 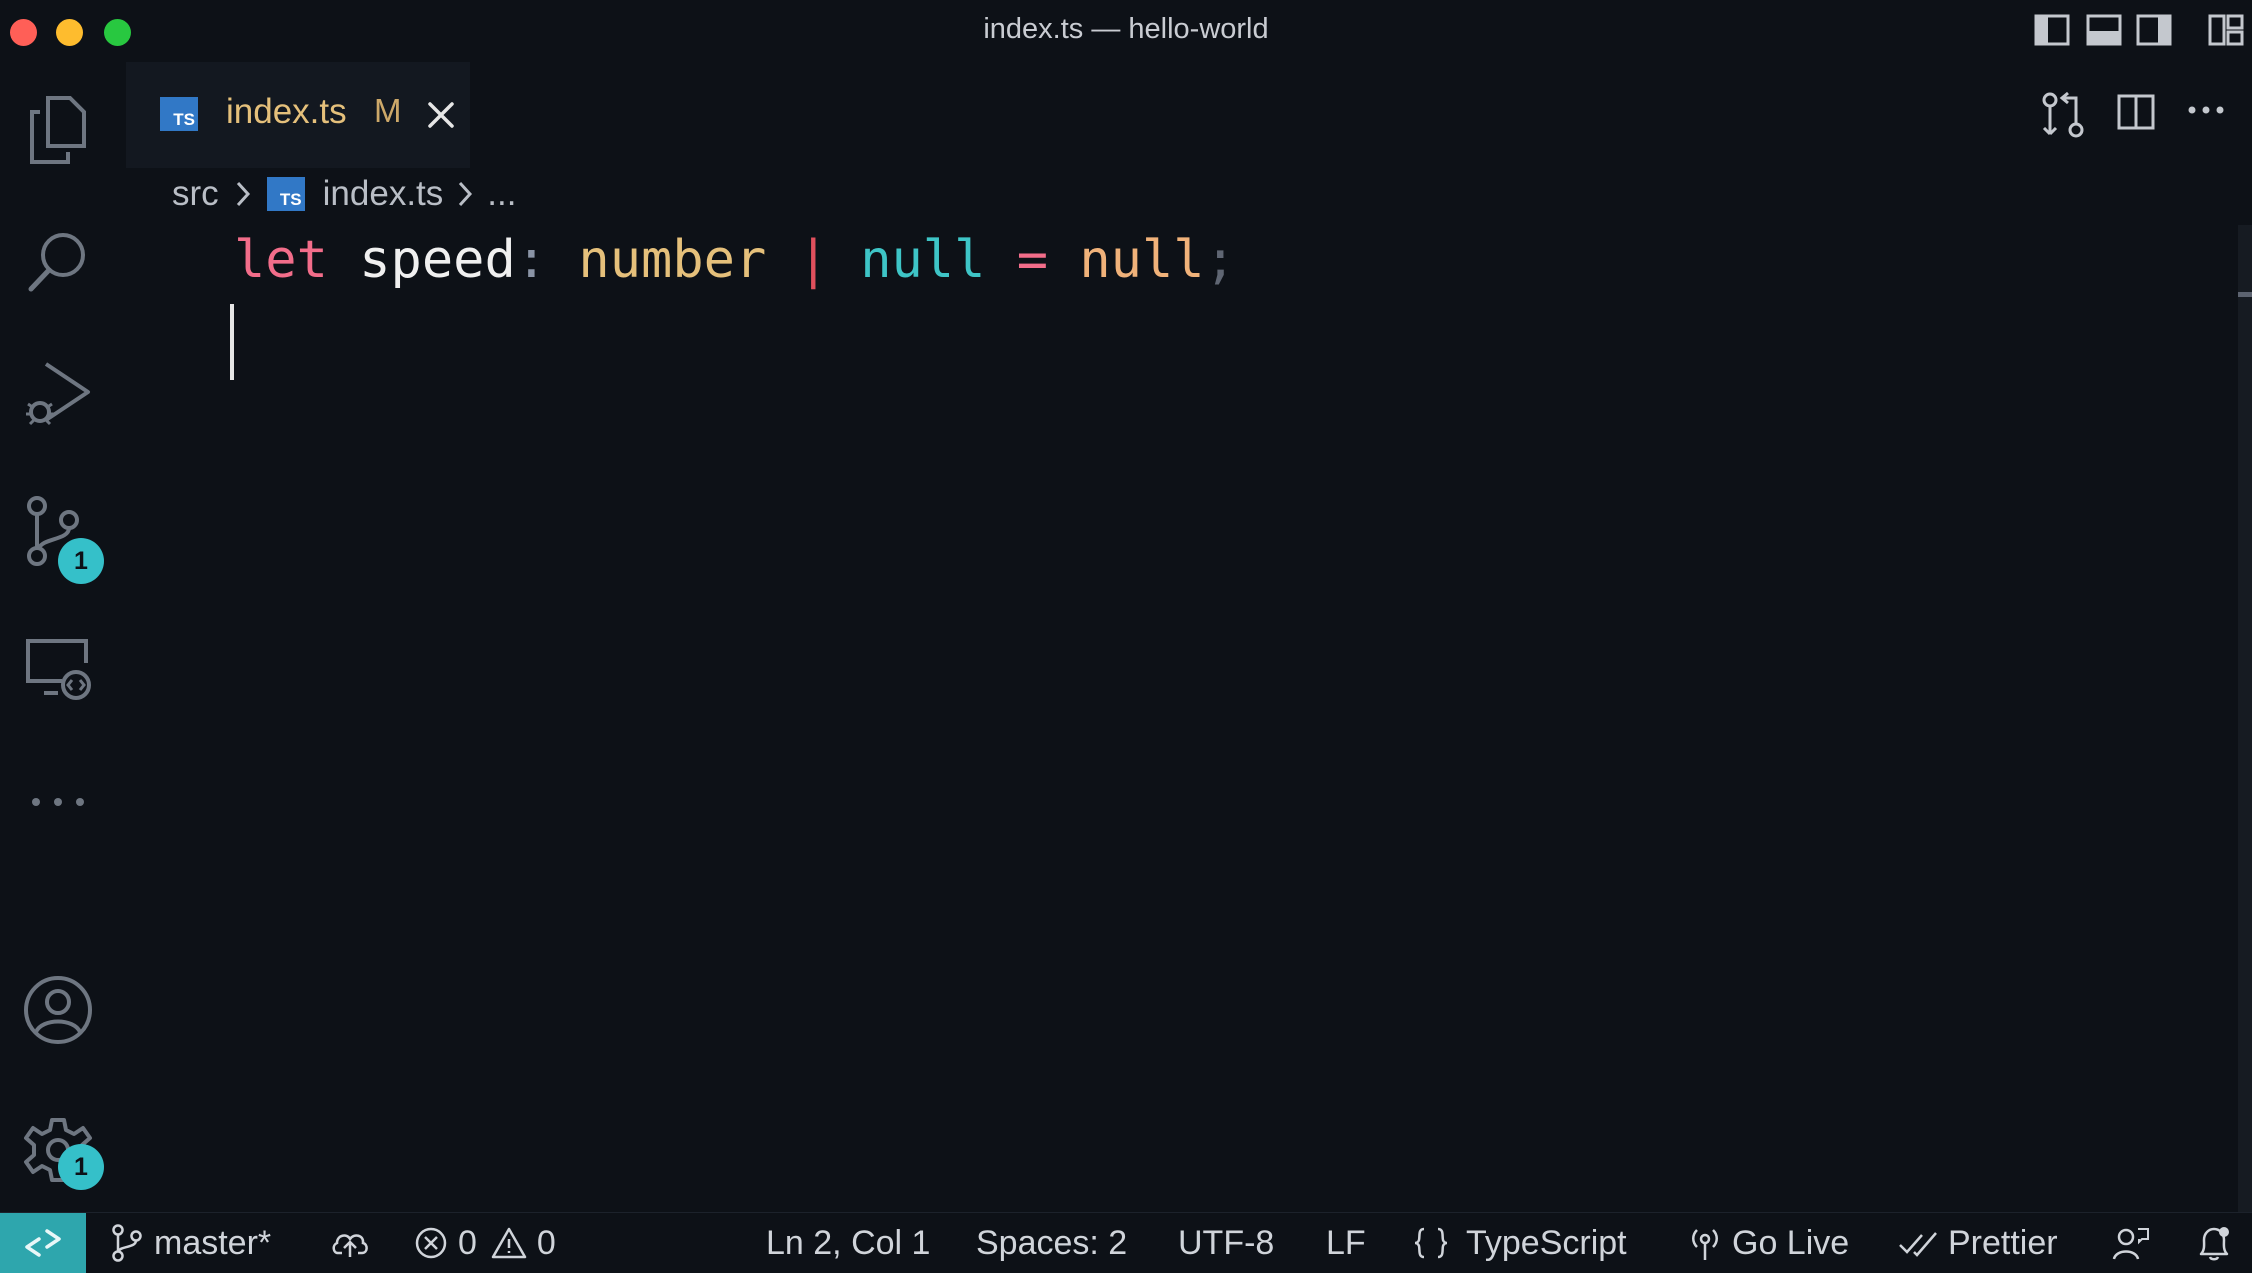 What do you see at coordinates (672, 260) in the screenshot?
I see `code-token: number` at bounding box center [672, 260].